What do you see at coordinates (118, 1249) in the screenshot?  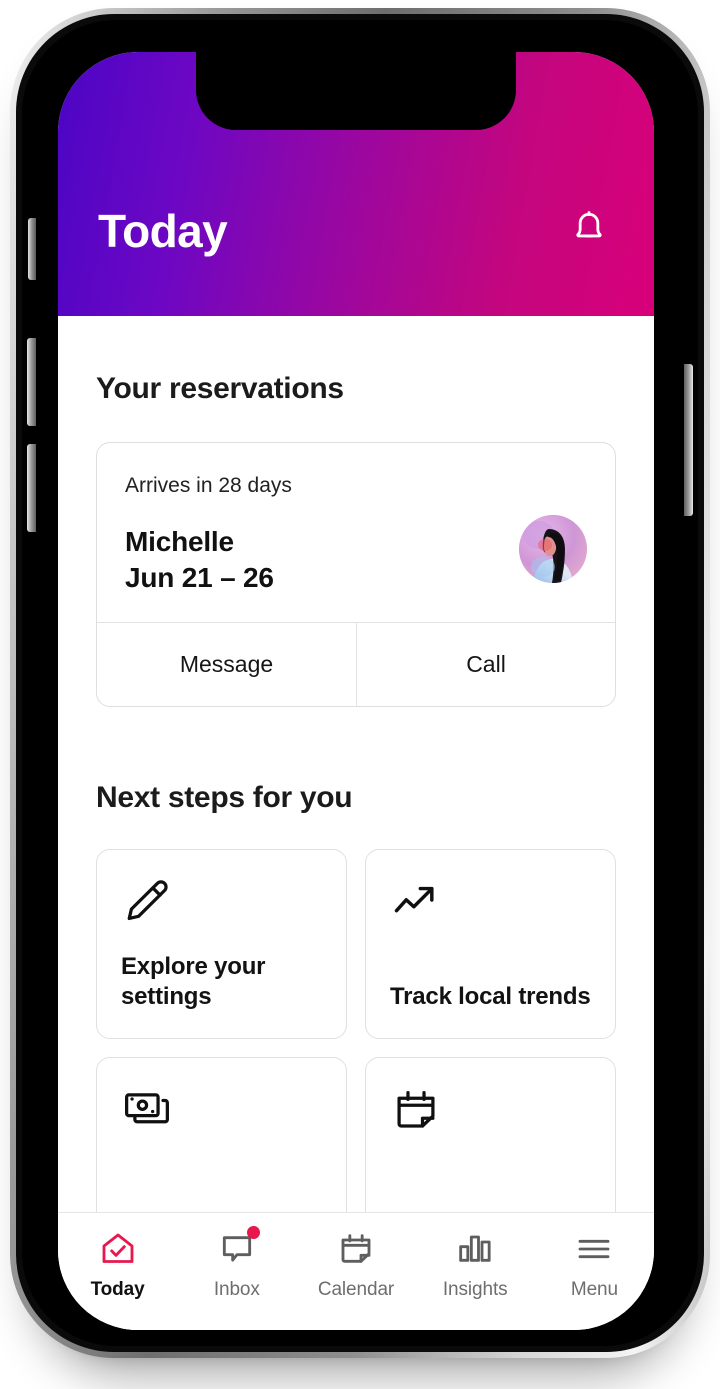 I see `home-check-icon` at bounding box center [118, 1249].